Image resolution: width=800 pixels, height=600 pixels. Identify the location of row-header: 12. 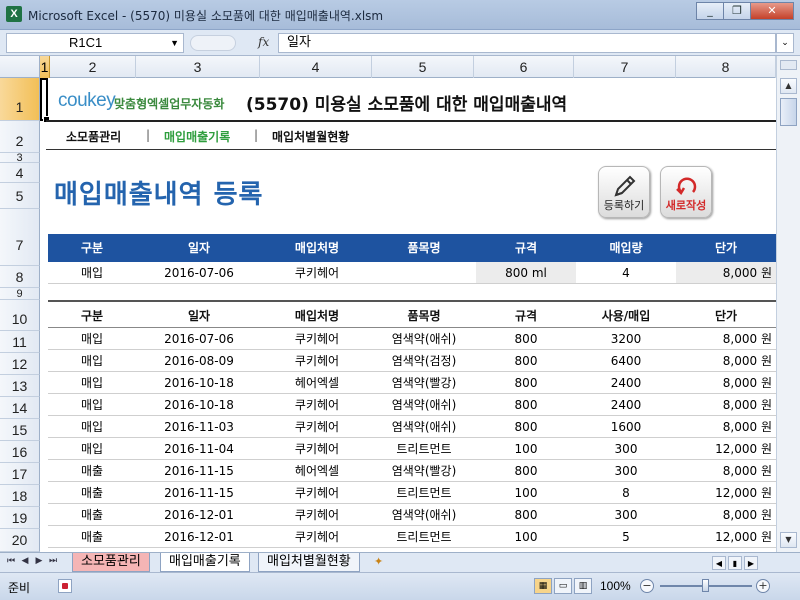
(20, 364).